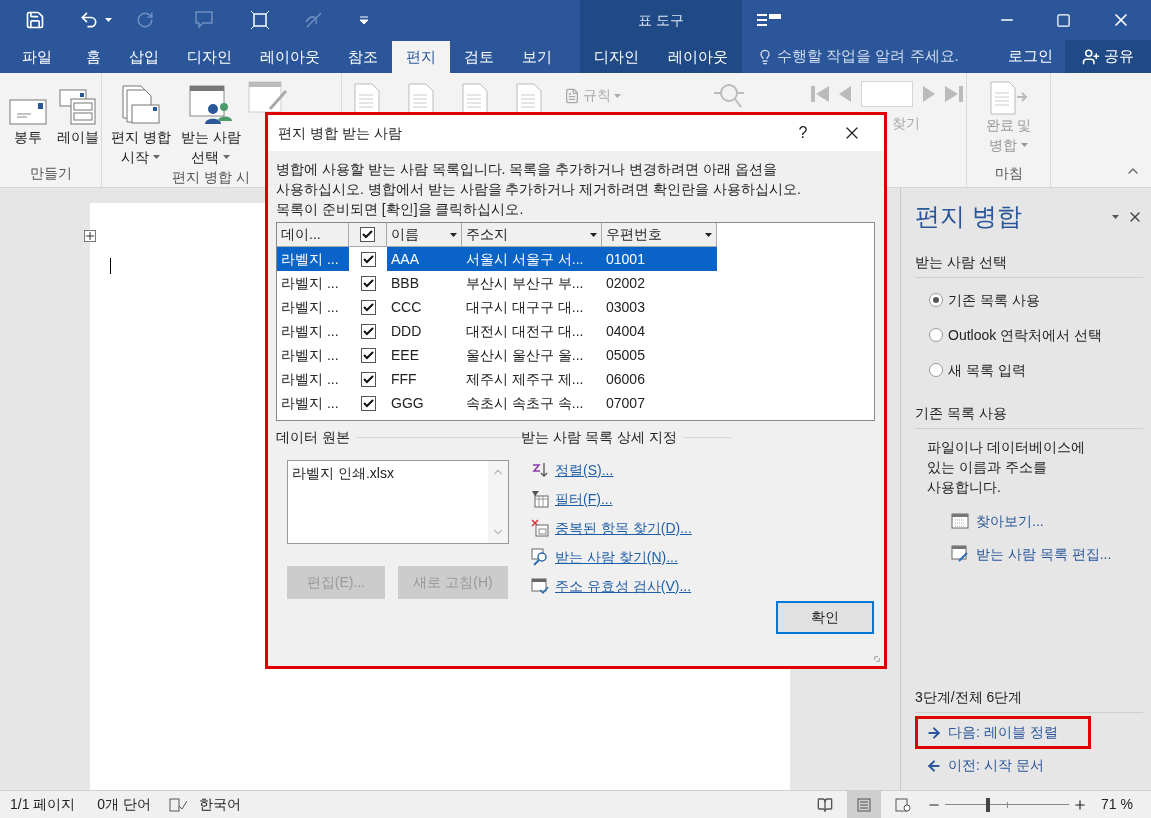 This screenshot has height=818, width=1151. Describe the element at coordinates (537, 57) in the screenshot. I see `ribbon-tab: 보기` at that location.